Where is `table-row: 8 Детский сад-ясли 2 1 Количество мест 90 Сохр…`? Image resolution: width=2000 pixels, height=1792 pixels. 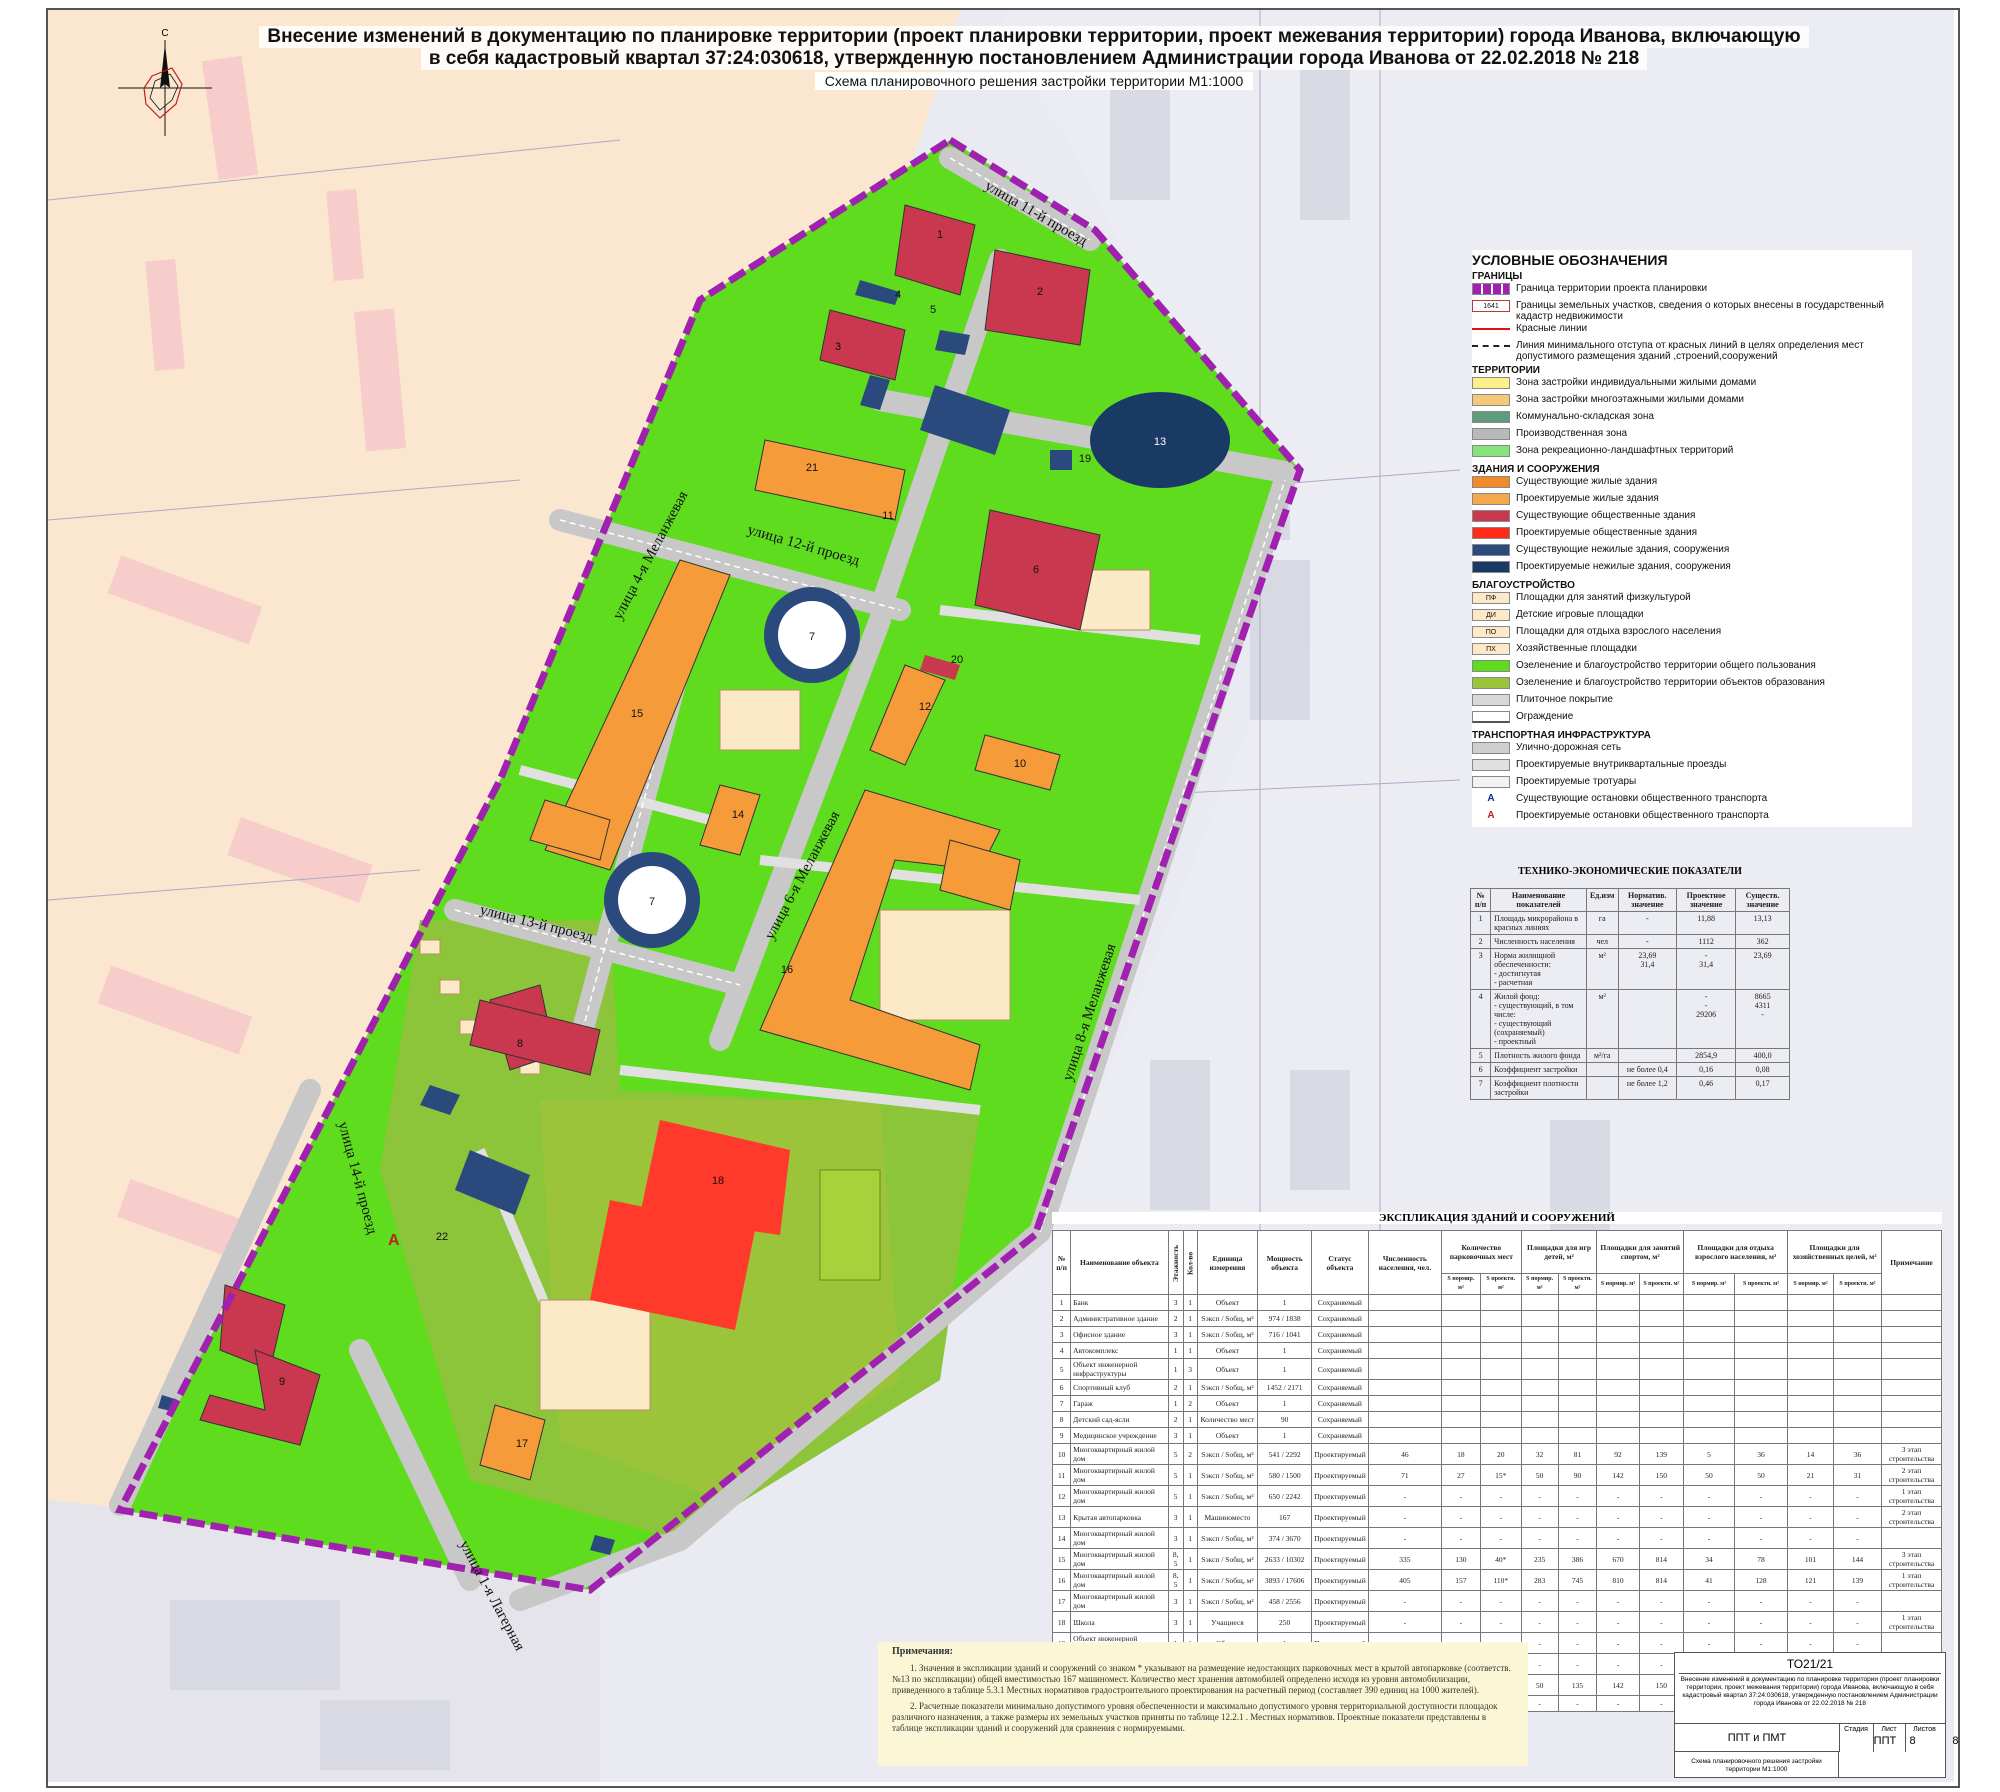 table-row: 8 Детский сад-ясли 2 1 Количество мест 90 Сохр… is located at coordinates (1497, 1419).